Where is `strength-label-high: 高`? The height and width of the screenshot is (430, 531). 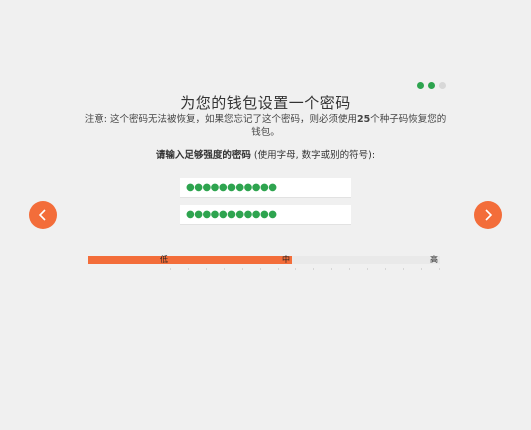 strength-label-high: 高 is located at coordinates (434, 259).